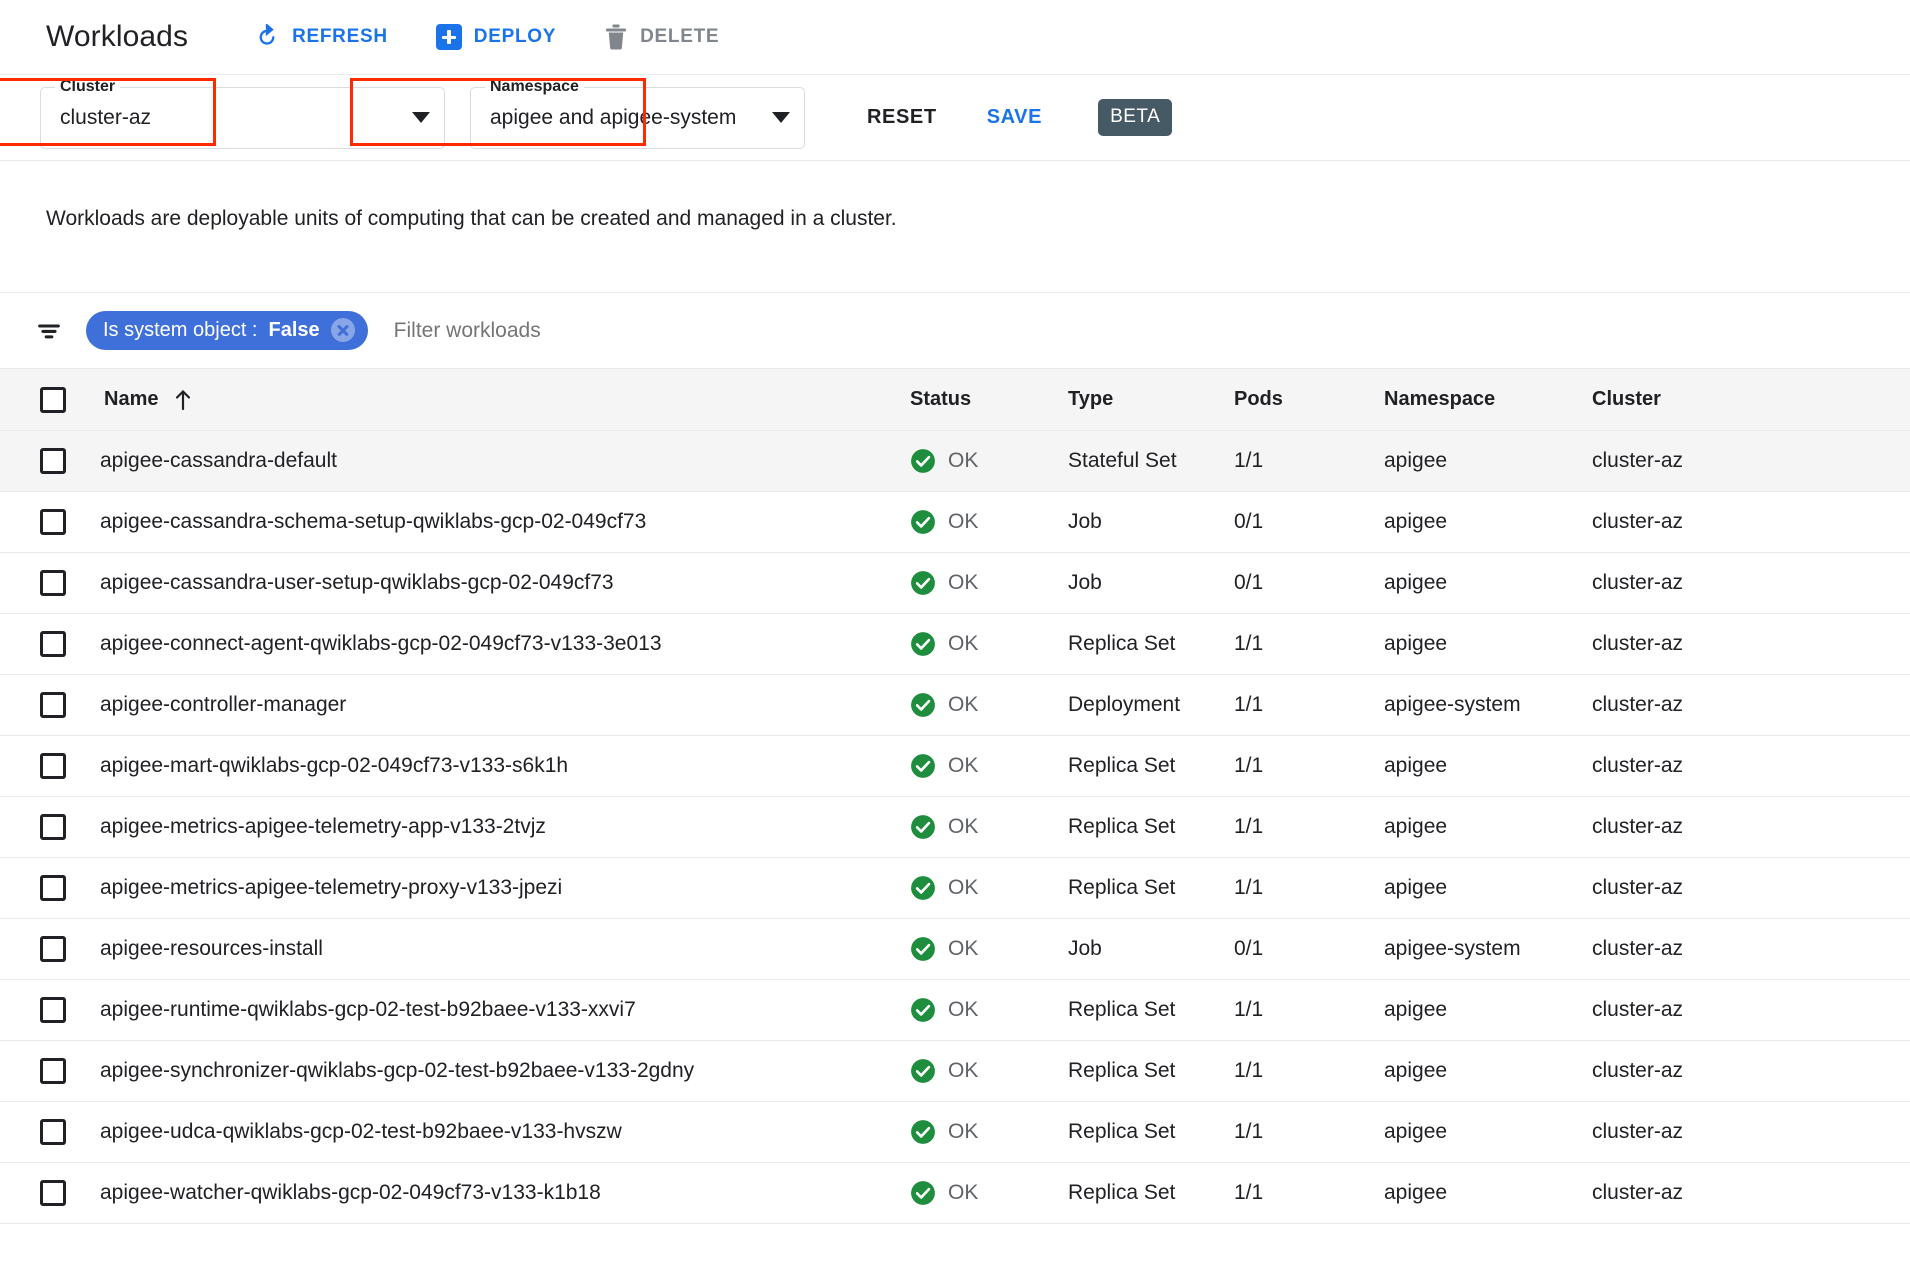  I want to click on column-header-type: Type, so click(1151, 399).